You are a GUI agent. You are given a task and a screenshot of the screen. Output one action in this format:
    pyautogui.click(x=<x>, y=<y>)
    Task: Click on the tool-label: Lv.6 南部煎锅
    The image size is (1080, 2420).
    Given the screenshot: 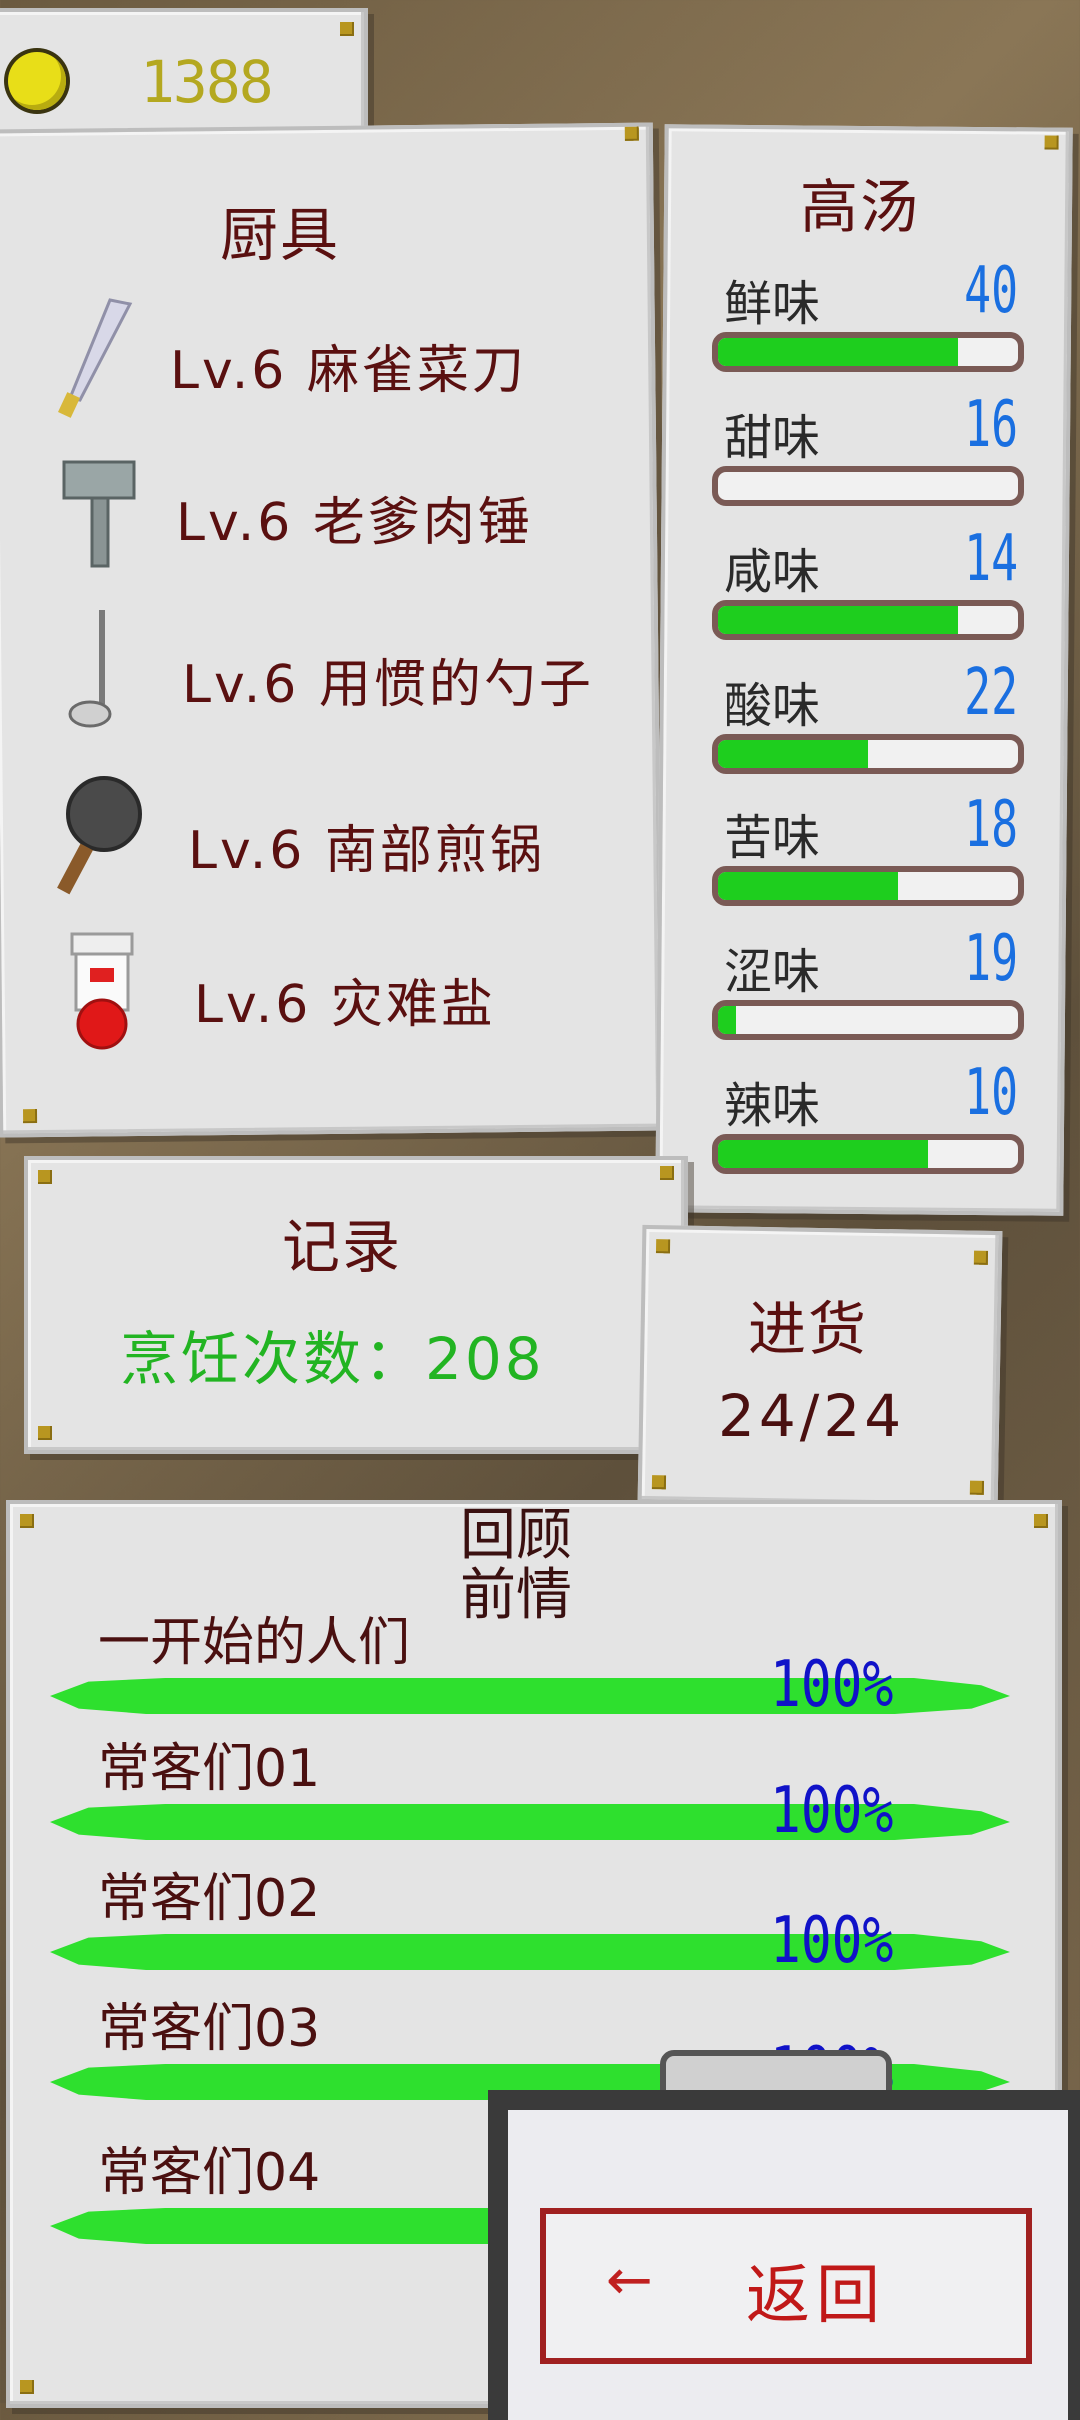 What is the action you would take?
    pyautogui.click(x=366, y=851)
    